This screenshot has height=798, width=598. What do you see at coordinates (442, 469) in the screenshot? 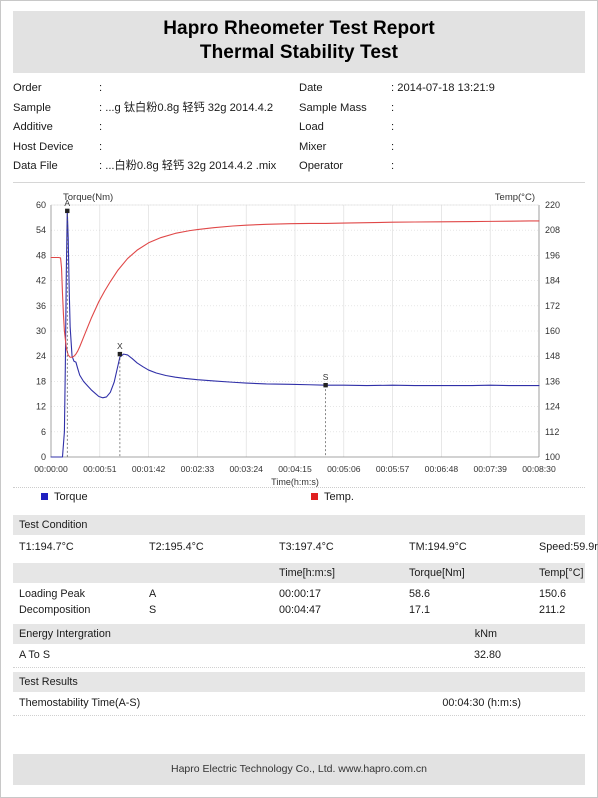
I see `svg-text: 00:06:48` at bounding box center [442, 469].